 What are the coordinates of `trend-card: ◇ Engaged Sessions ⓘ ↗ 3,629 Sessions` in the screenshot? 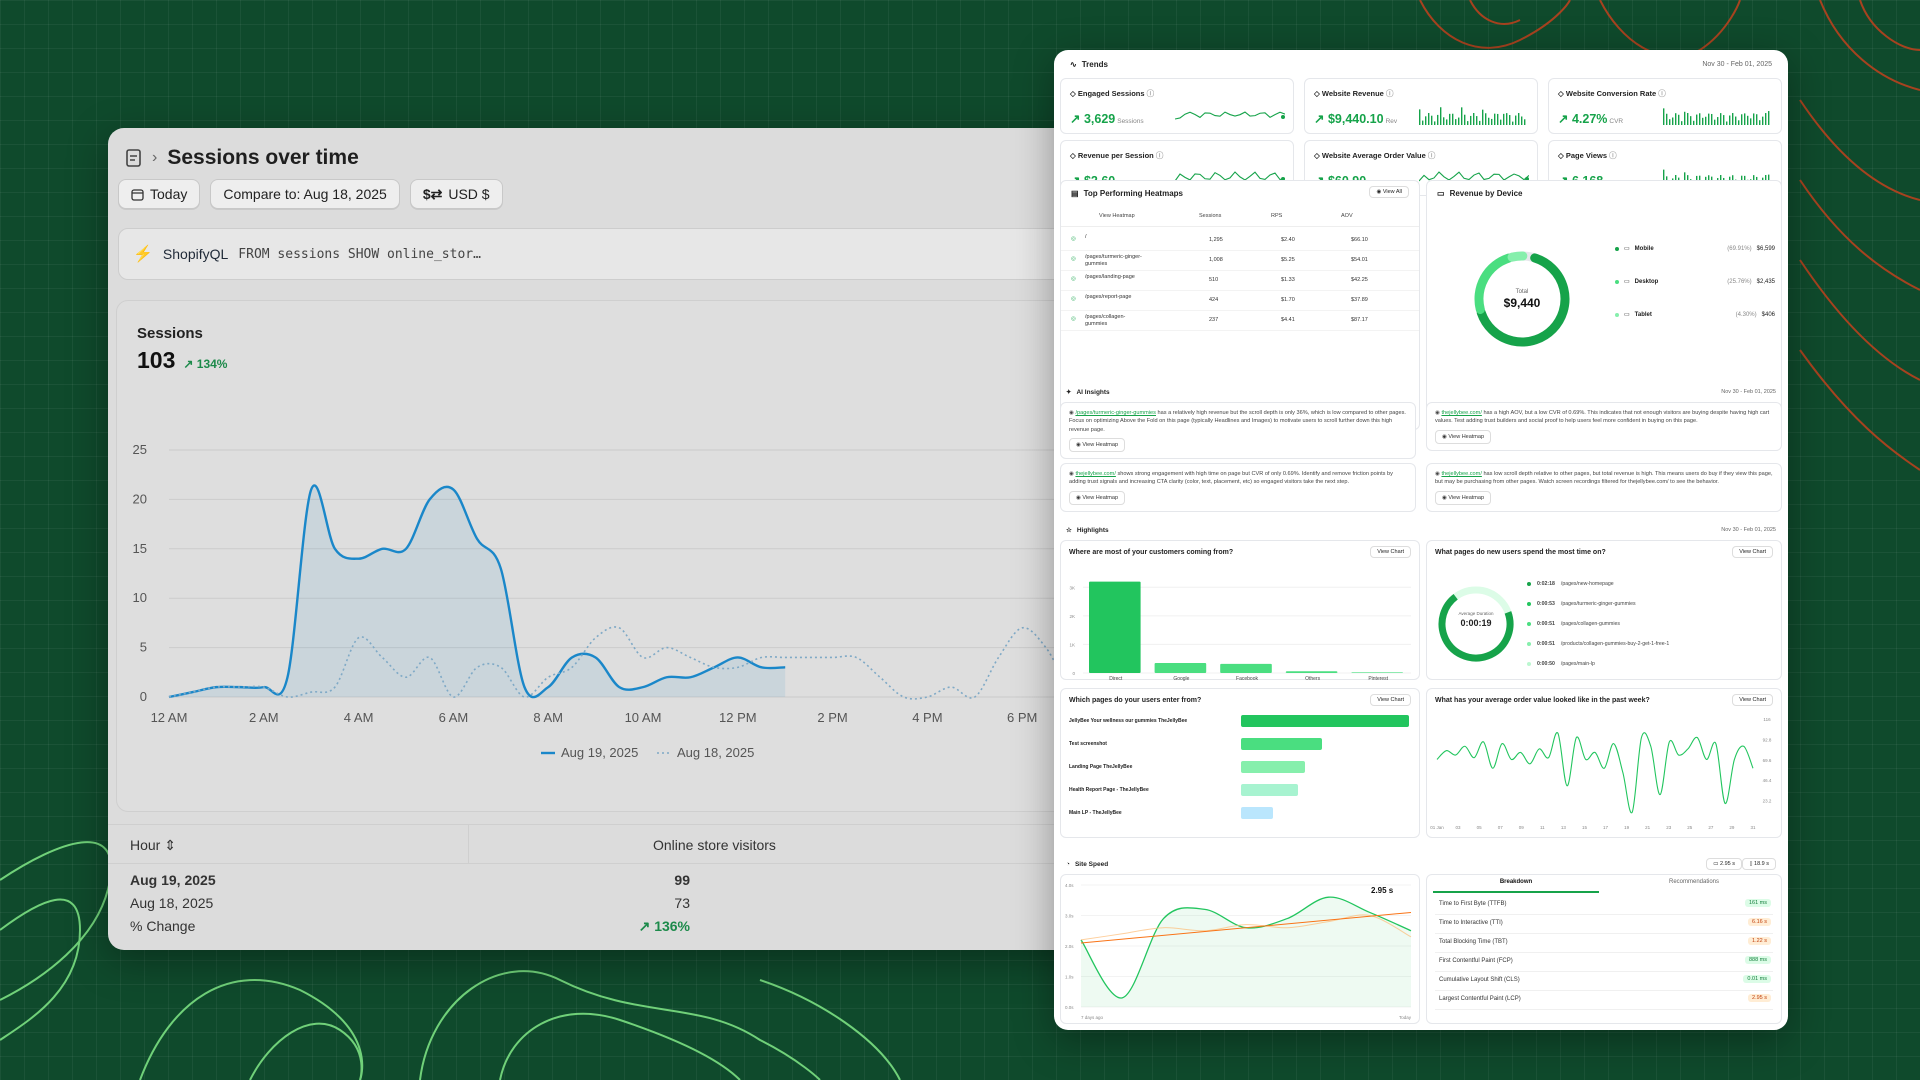 It's located at (1177, 106).